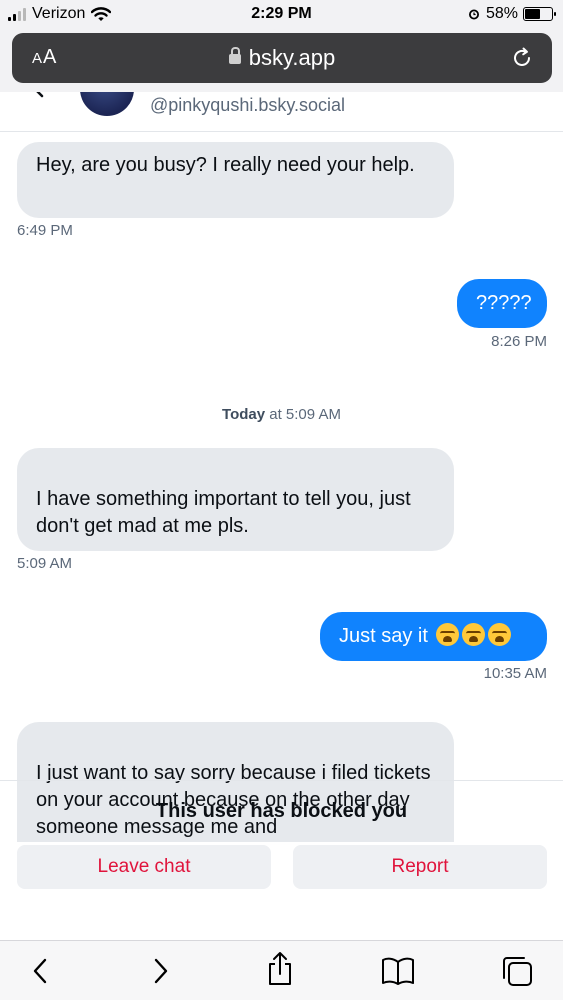  I want to click on address-bar: AA bsky.app, so click(282, 58).